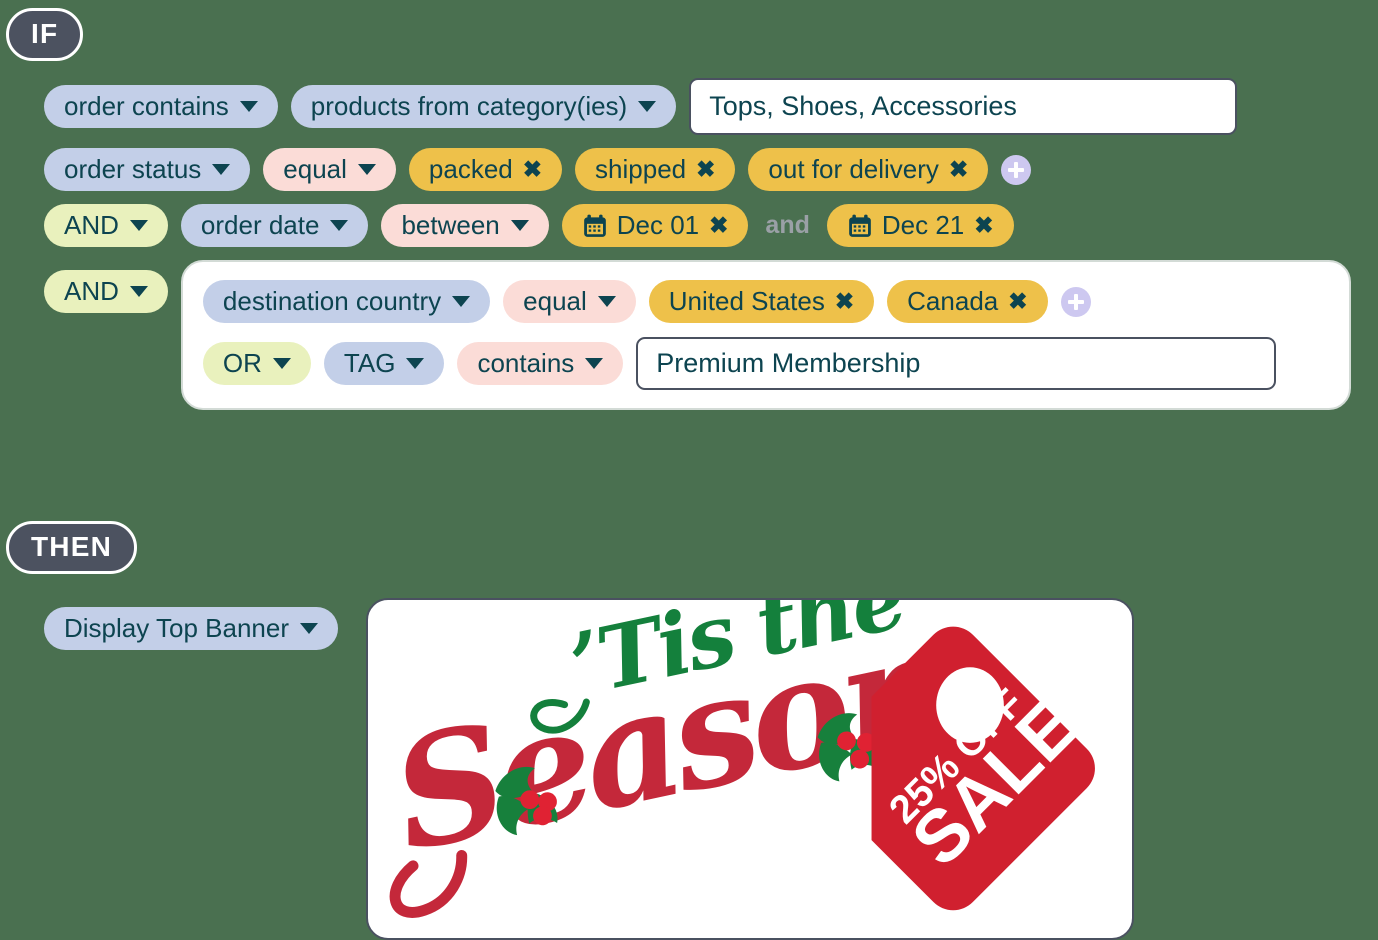  What do you see at coordinates (923, 225) in the screenshot?
I see `date-to-label: Dec 21` at bounding box center [923, 225].